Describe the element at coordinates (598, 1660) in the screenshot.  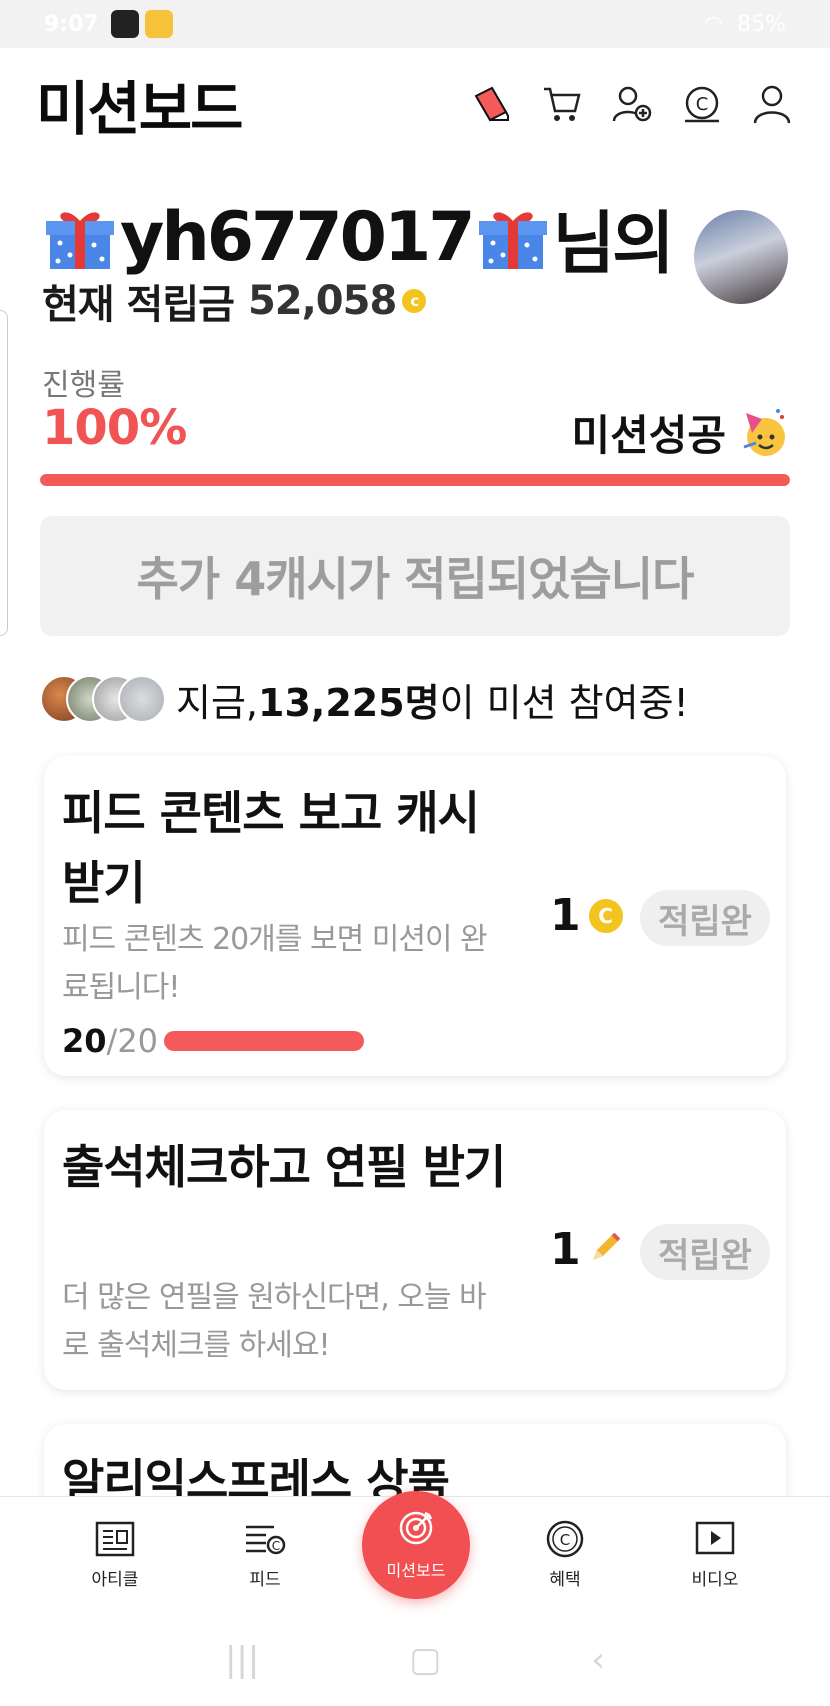
I see `back-icon: ‹` at that location.